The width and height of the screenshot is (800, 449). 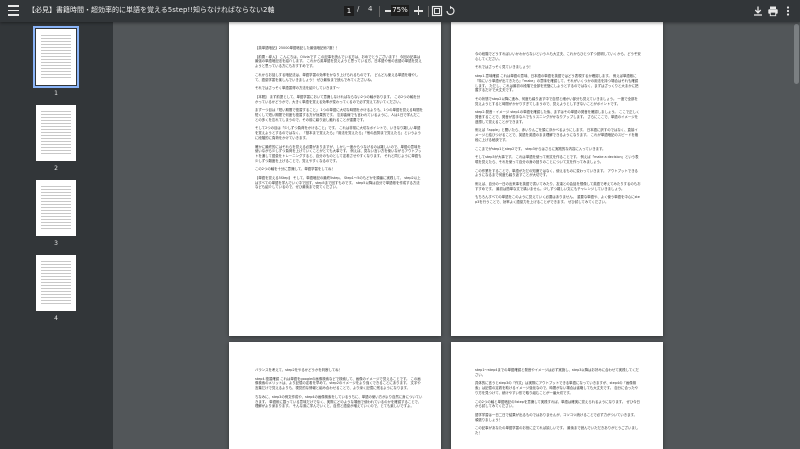 I want to click on zoom-level-input: 75%, so click(x=400, y=10).